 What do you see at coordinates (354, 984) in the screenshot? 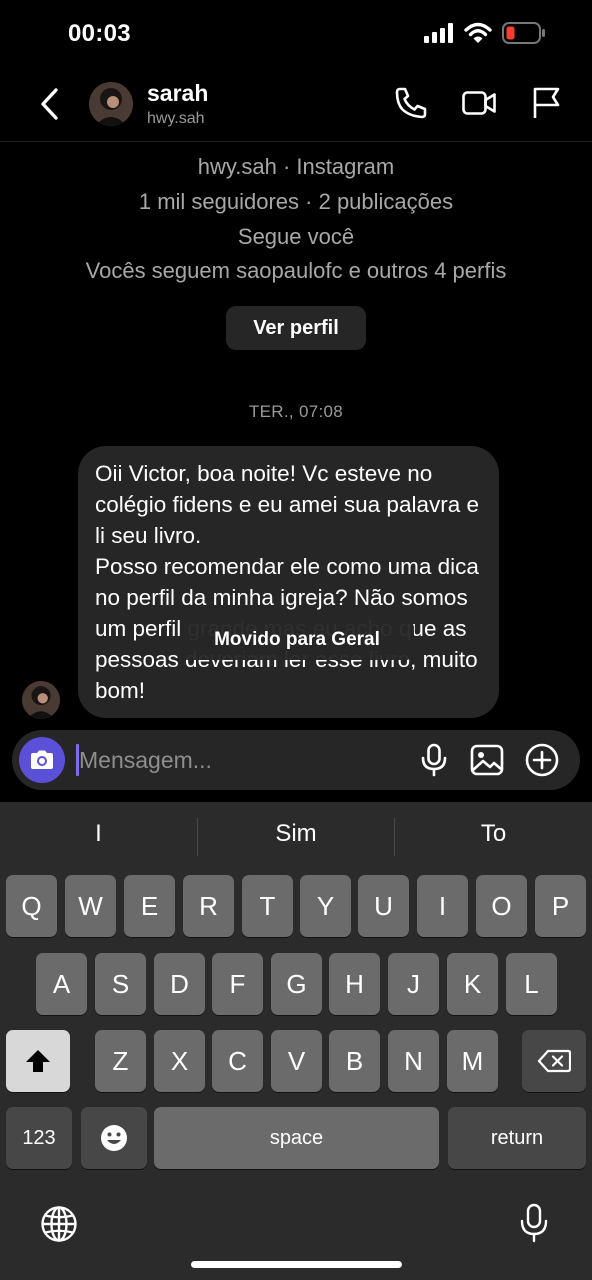
I see `key-h: H` at bounding box center [354, 984].